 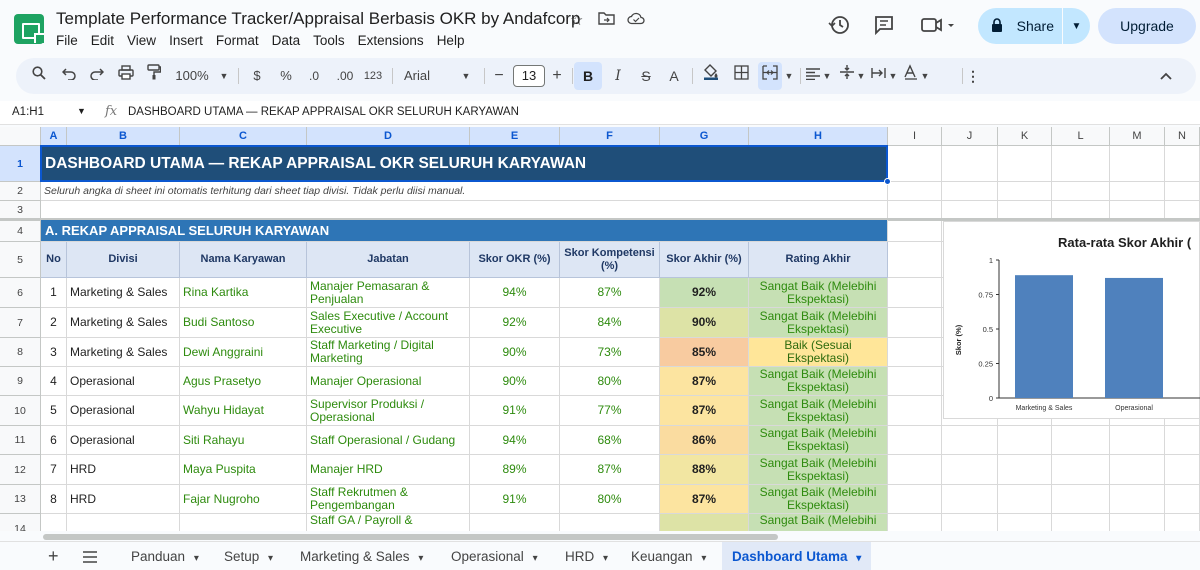 I want to click on row-header-9: 9, so click(x=20, y=381).